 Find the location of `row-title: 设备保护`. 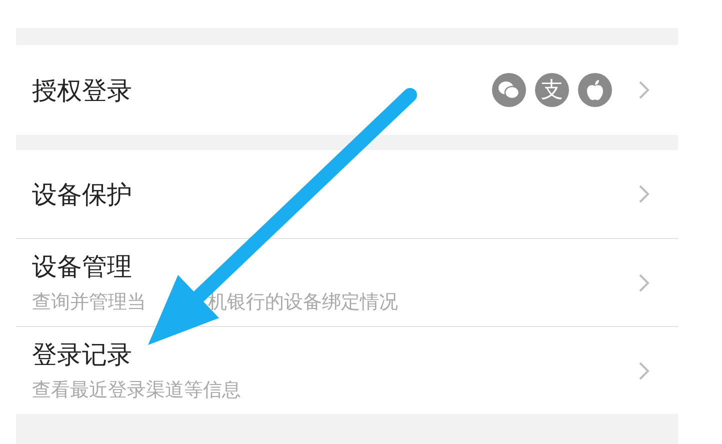

row-title: 设备保护 is located at coordinates (82, 194).